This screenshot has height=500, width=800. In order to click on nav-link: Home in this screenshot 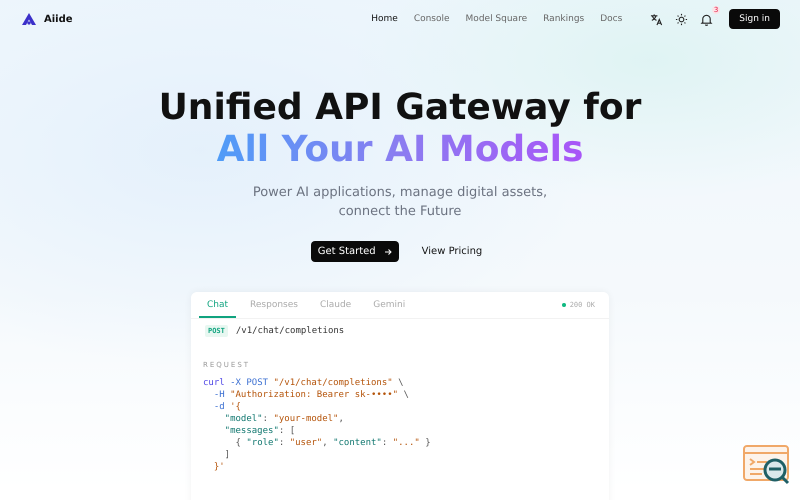, I will do `click(384, 19)`.